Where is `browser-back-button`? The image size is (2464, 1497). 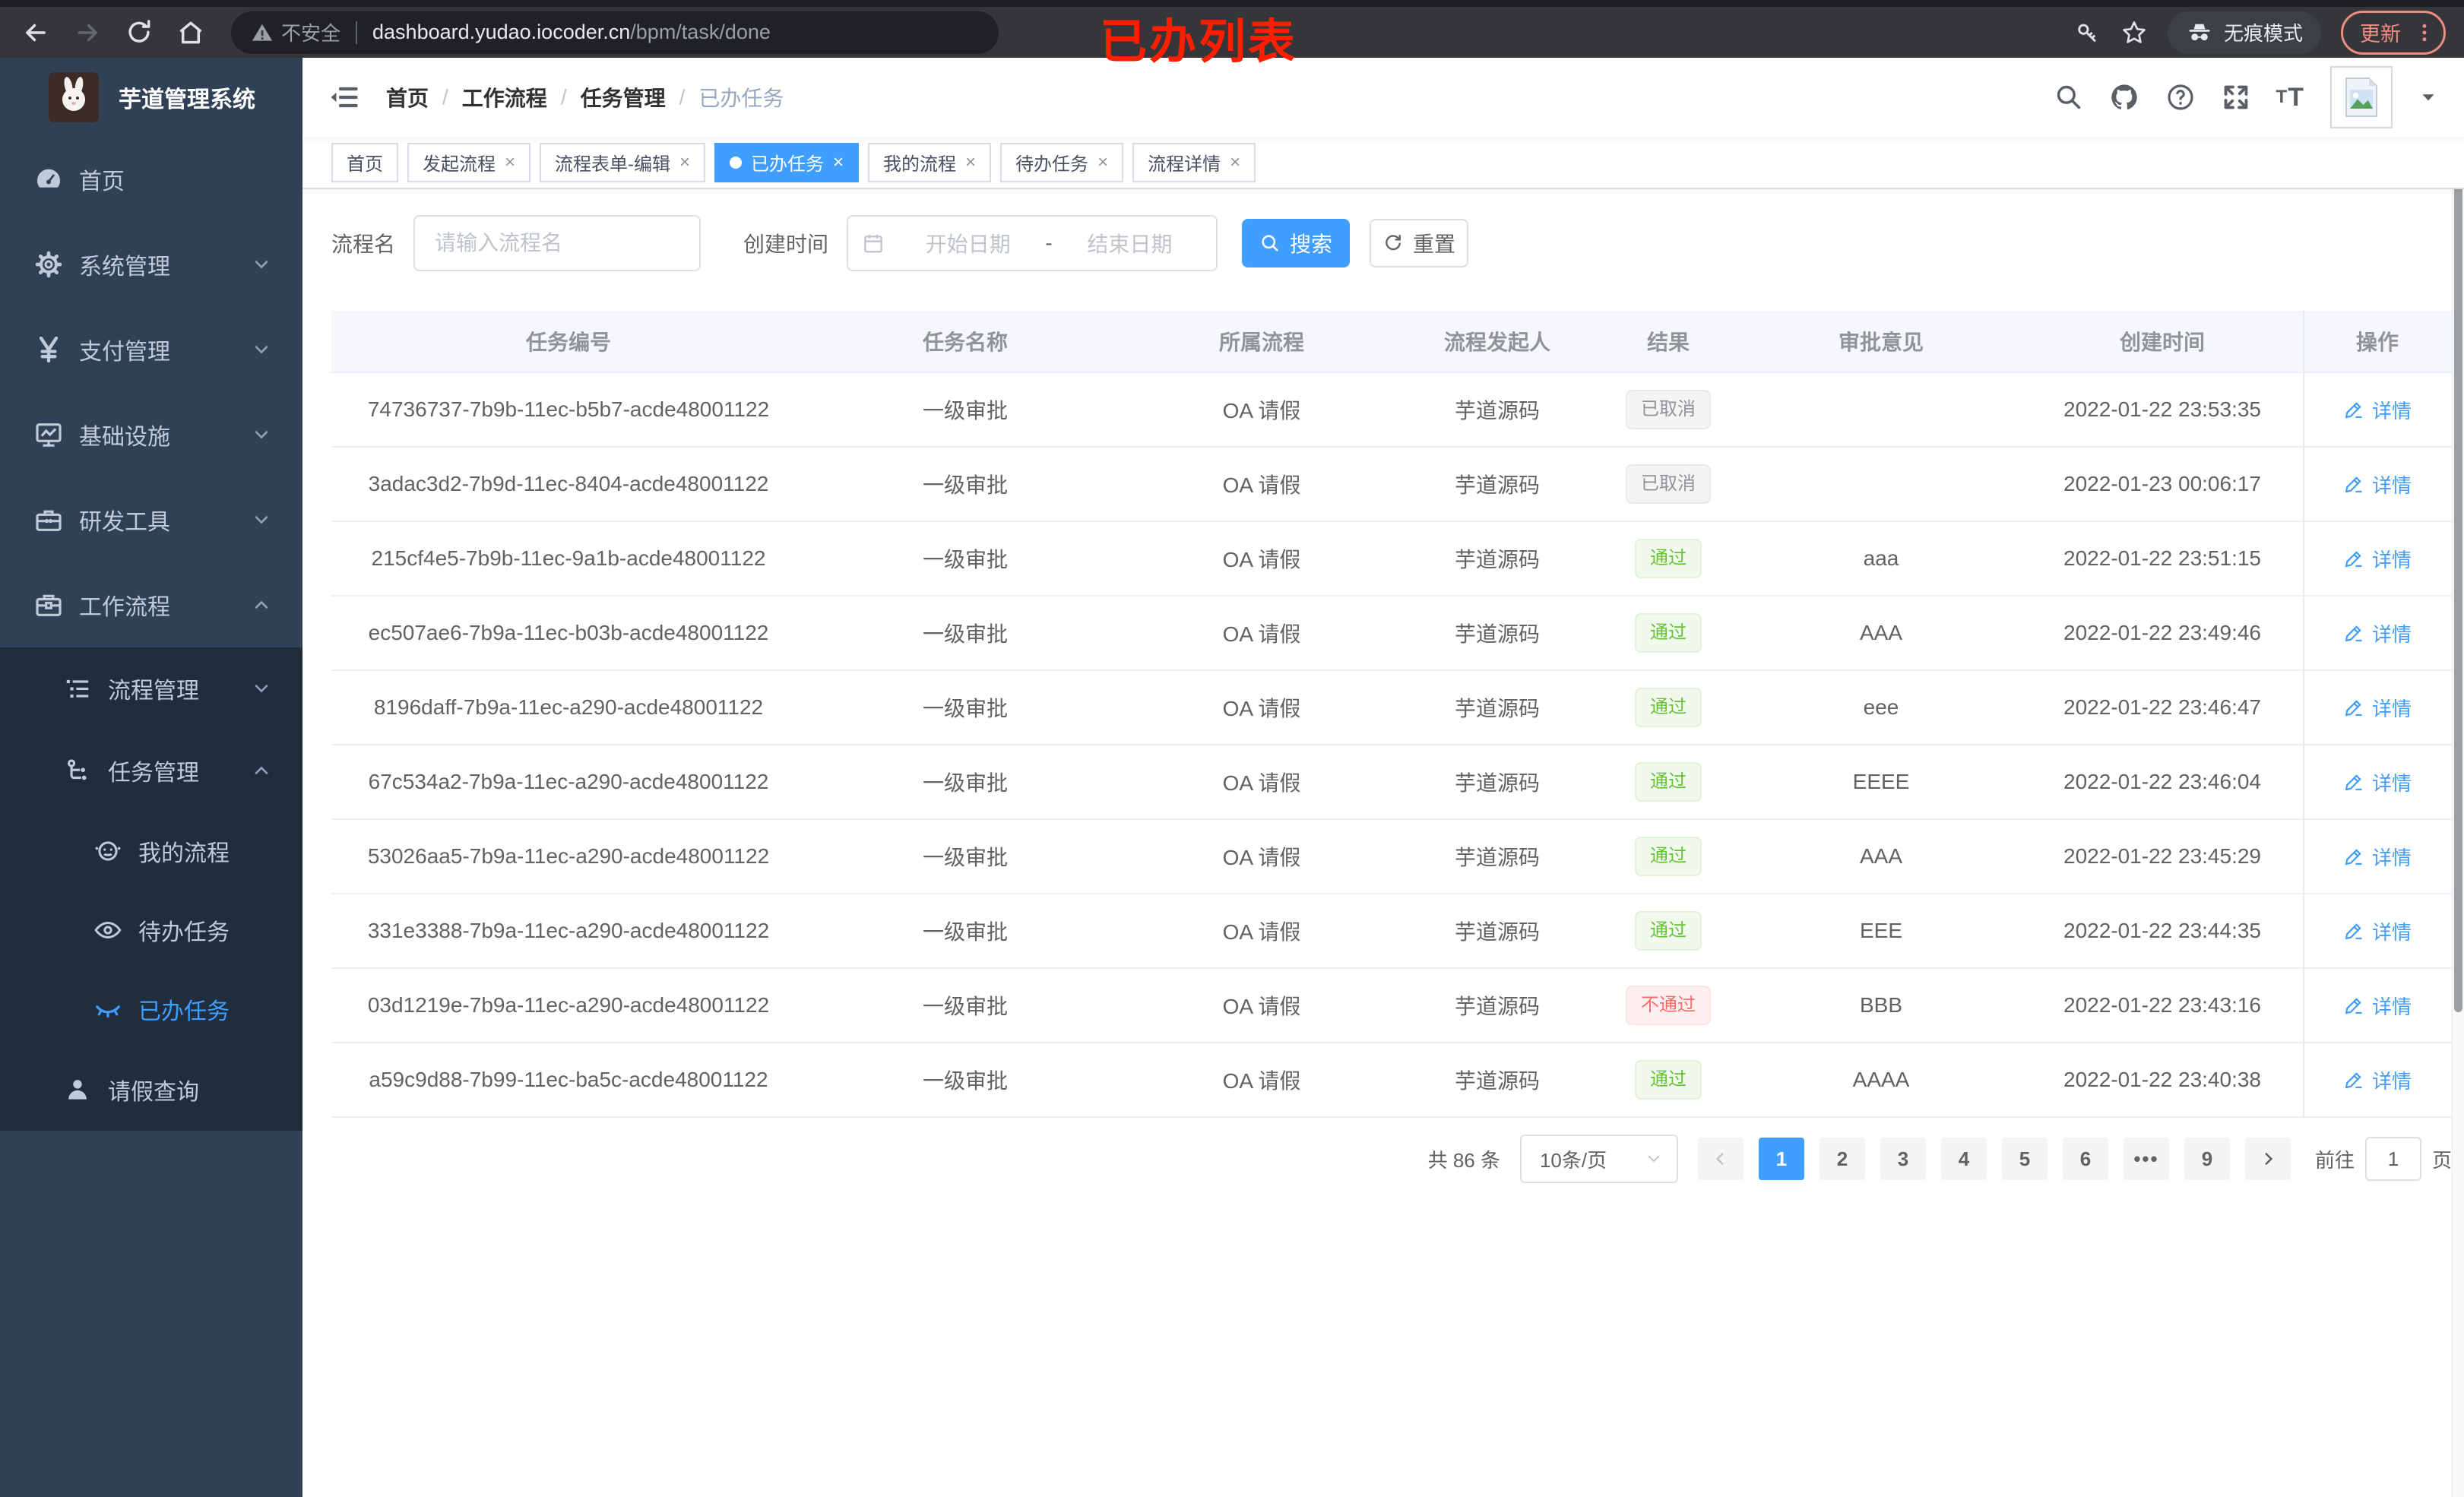
browser-back-button is located at coordinates (35, 32).